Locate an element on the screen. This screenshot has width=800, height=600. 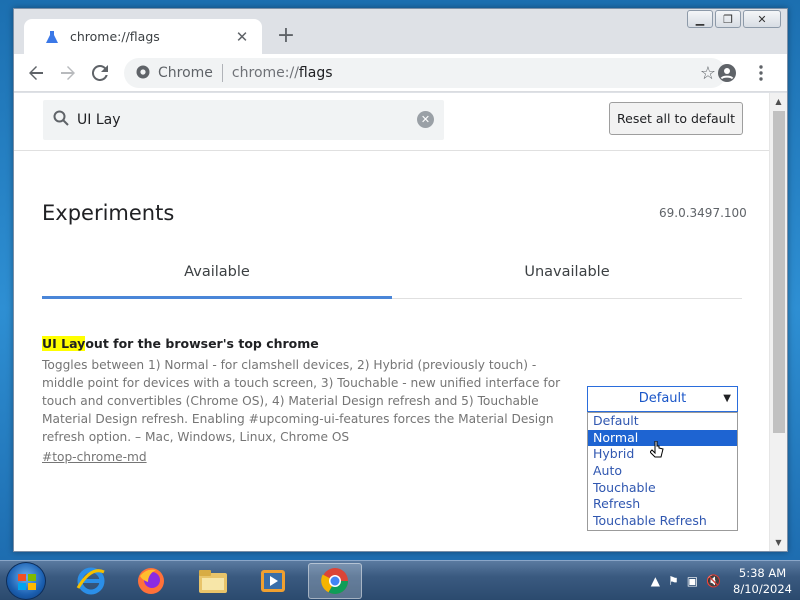
minimize-button: ▁ is located at coordinates (700, 19).